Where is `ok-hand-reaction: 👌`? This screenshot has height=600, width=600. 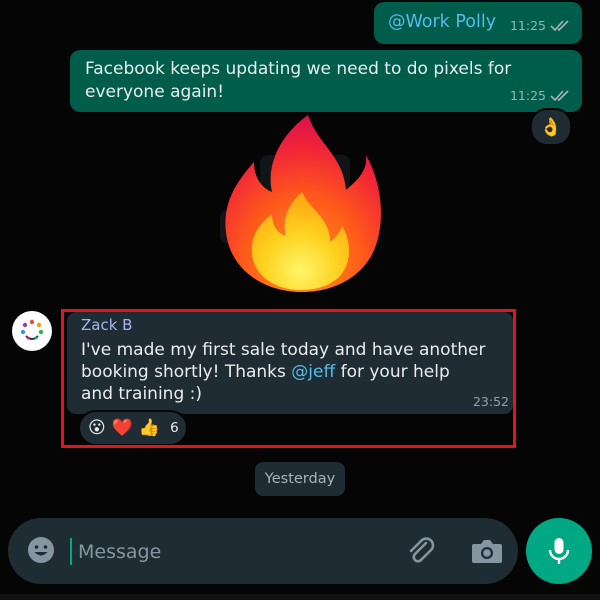
ok-hand-reaction: 👌 is located at coordinates (551, 127).